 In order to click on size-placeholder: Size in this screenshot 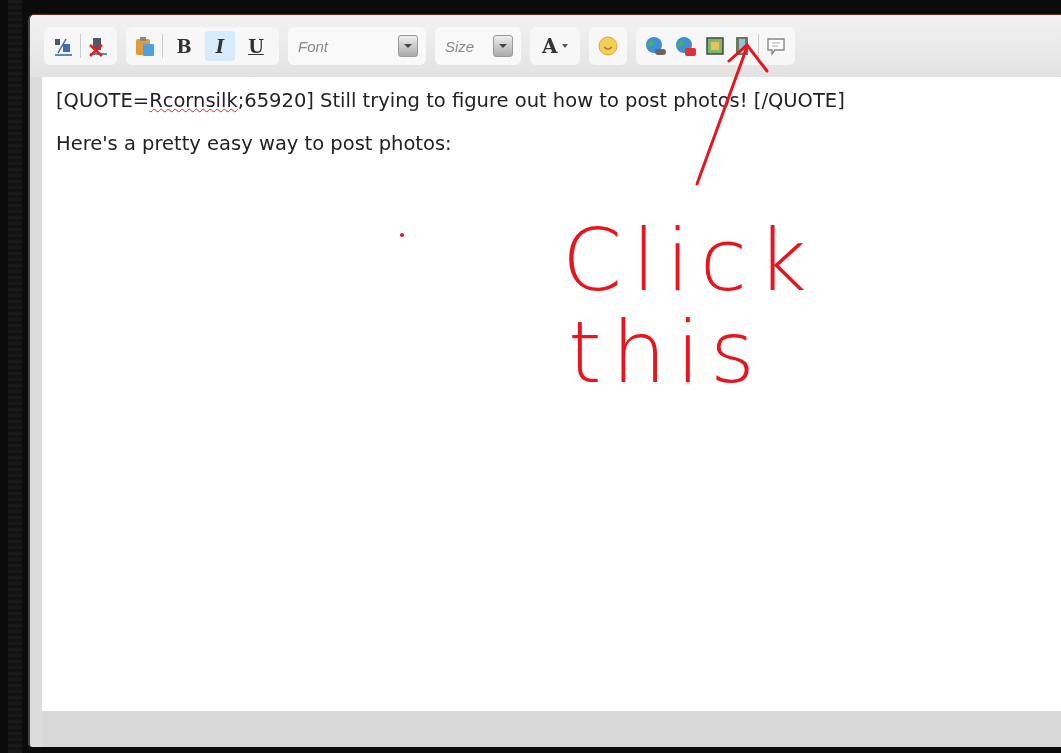, I will do `click(460, 46)`.